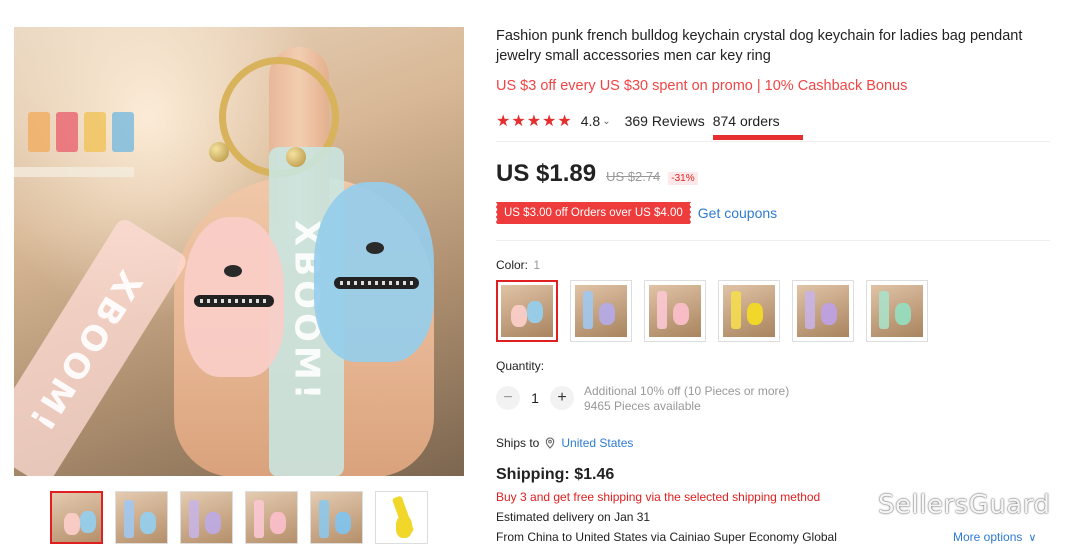 This screenshot has height=551, width=1067. I want to click on color-label-text: Color:, so click(512, 265).